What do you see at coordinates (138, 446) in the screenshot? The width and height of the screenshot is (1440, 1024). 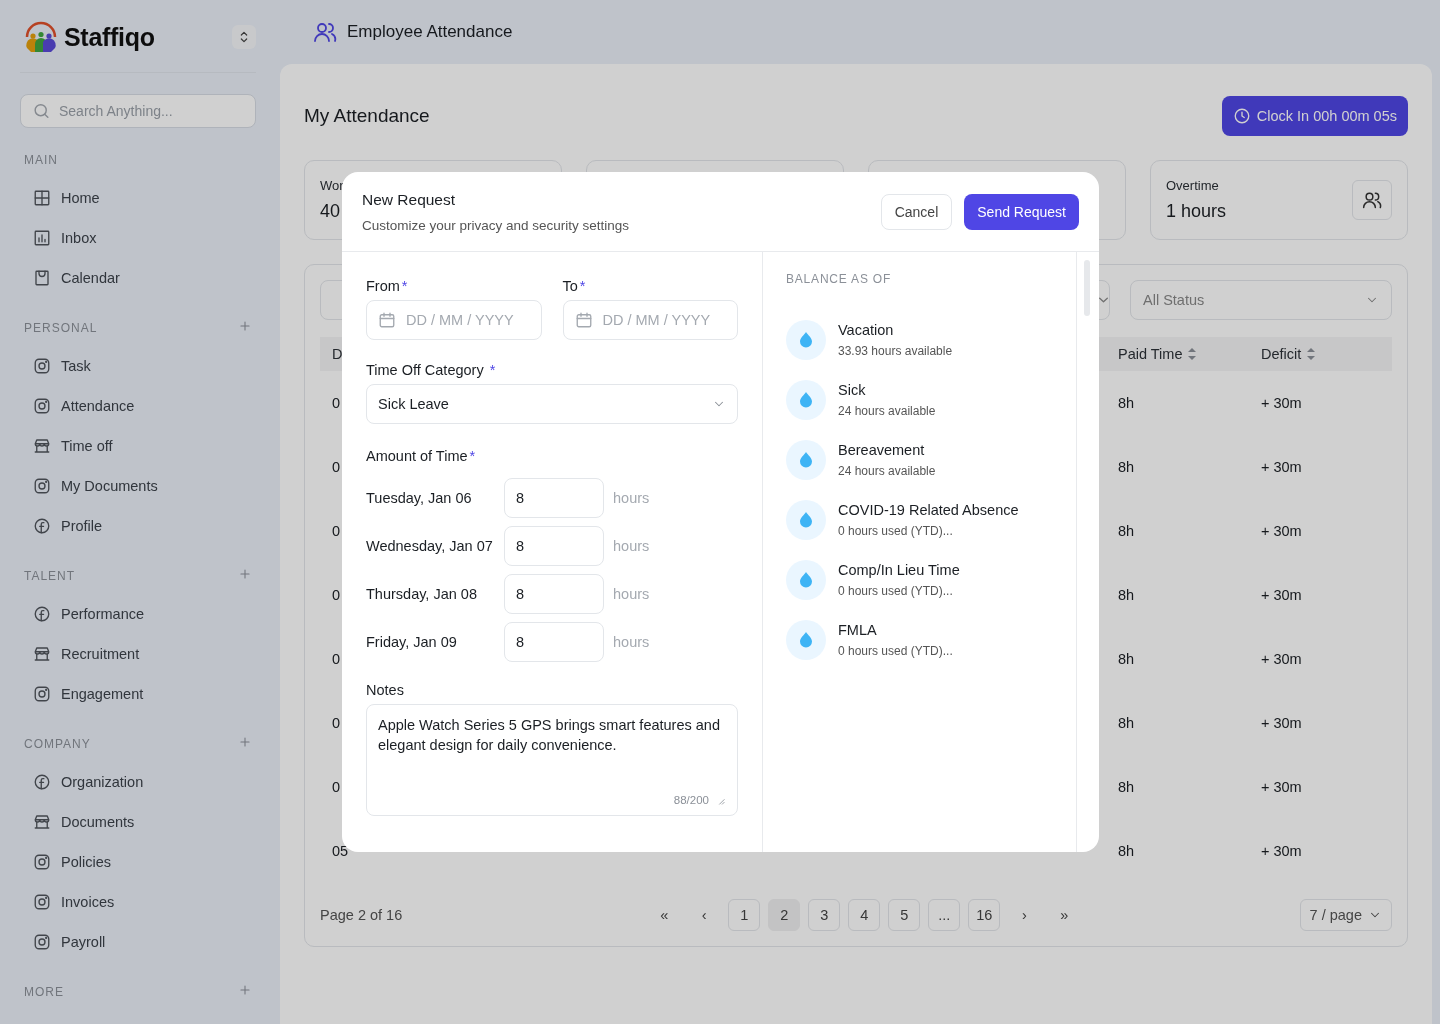 I see `sidebar-item: Time off` at bounding box center [138, 446].